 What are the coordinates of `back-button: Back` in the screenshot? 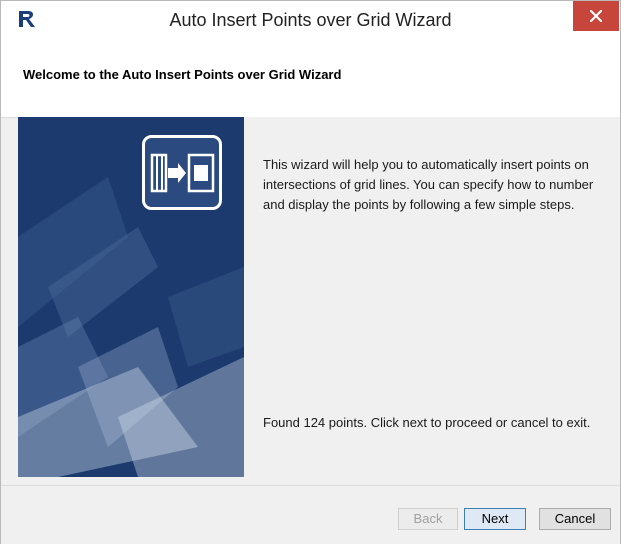 It's located at (428, 519).